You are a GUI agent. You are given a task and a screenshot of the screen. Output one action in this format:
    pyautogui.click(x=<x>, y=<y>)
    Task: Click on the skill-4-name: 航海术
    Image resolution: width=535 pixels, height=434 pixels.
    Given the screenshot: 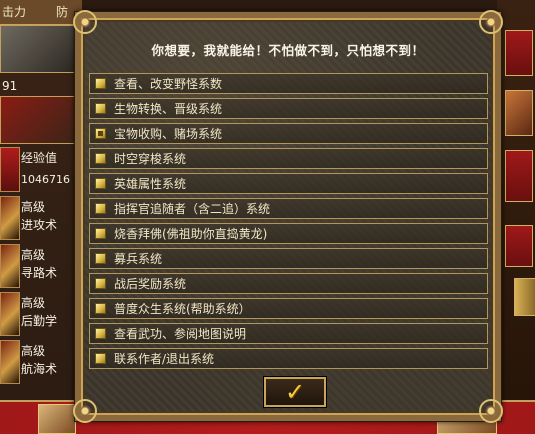 What is the action you would take?
    pyautogui.click(x=39, y=369)
    